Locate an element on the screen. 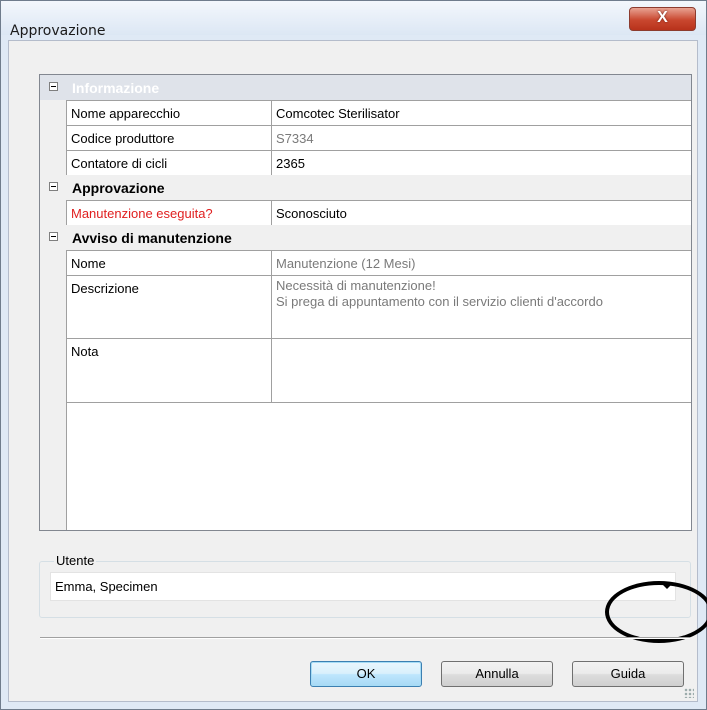 This screenshot has width=707, height=710. window-title: Approvazione is located at coordinates (58, 31).